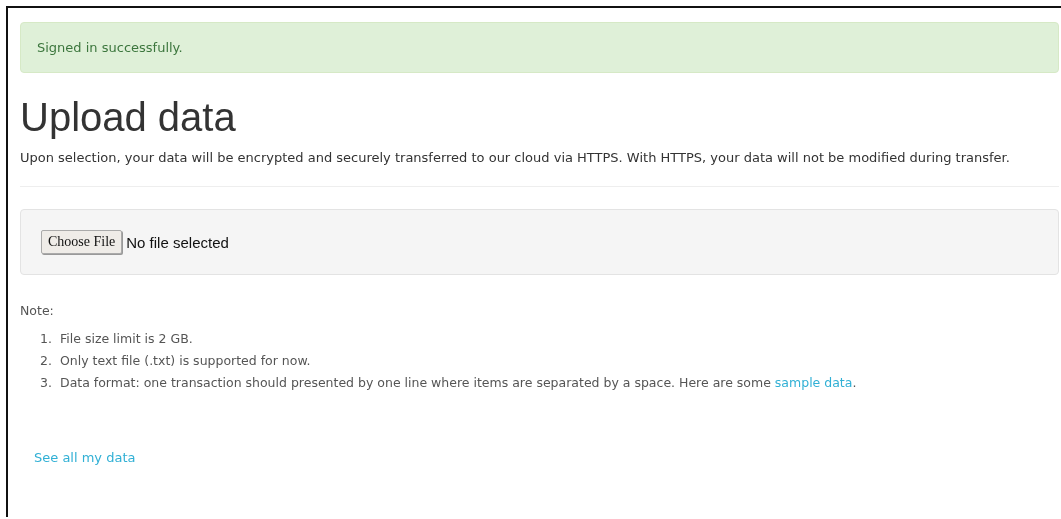 The height and width of the screenshot is (519, 1061). Describe the element at coordinates (458, 383) in the screenshot. I see `note-item: Data format: one transaction should presented by one line where items are separated by a space. Here are some sample data.` at that location.